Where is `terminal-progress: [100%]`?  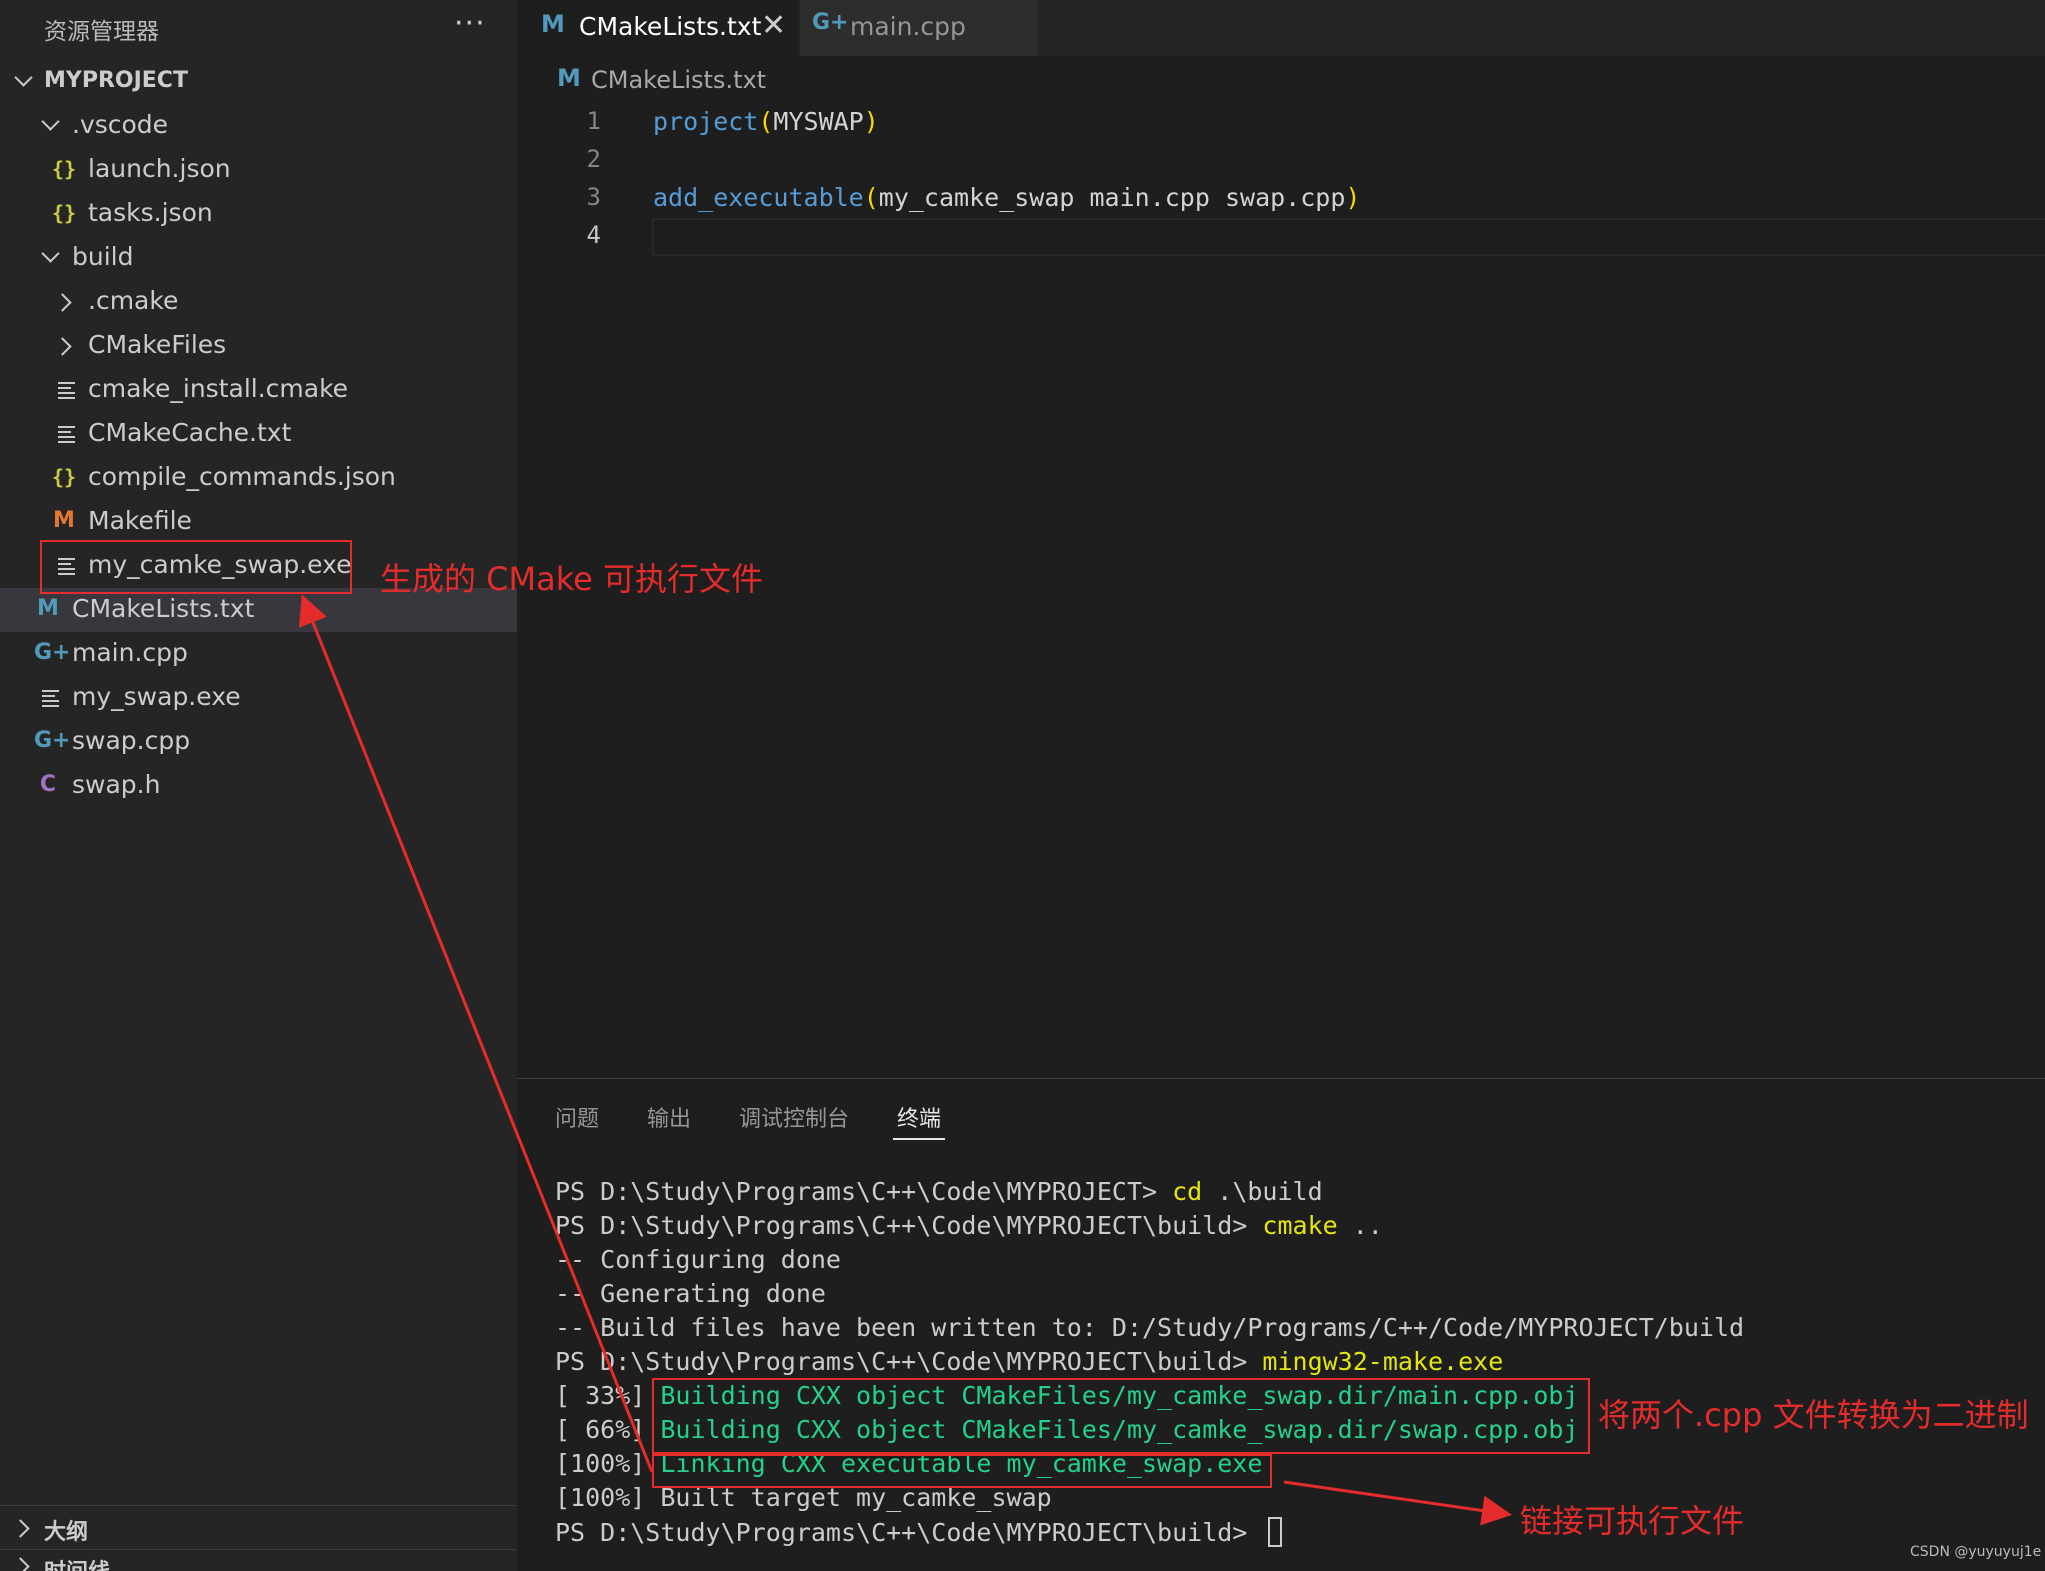 terminal-progress: [100%] is located at coordinates (608, 1463).